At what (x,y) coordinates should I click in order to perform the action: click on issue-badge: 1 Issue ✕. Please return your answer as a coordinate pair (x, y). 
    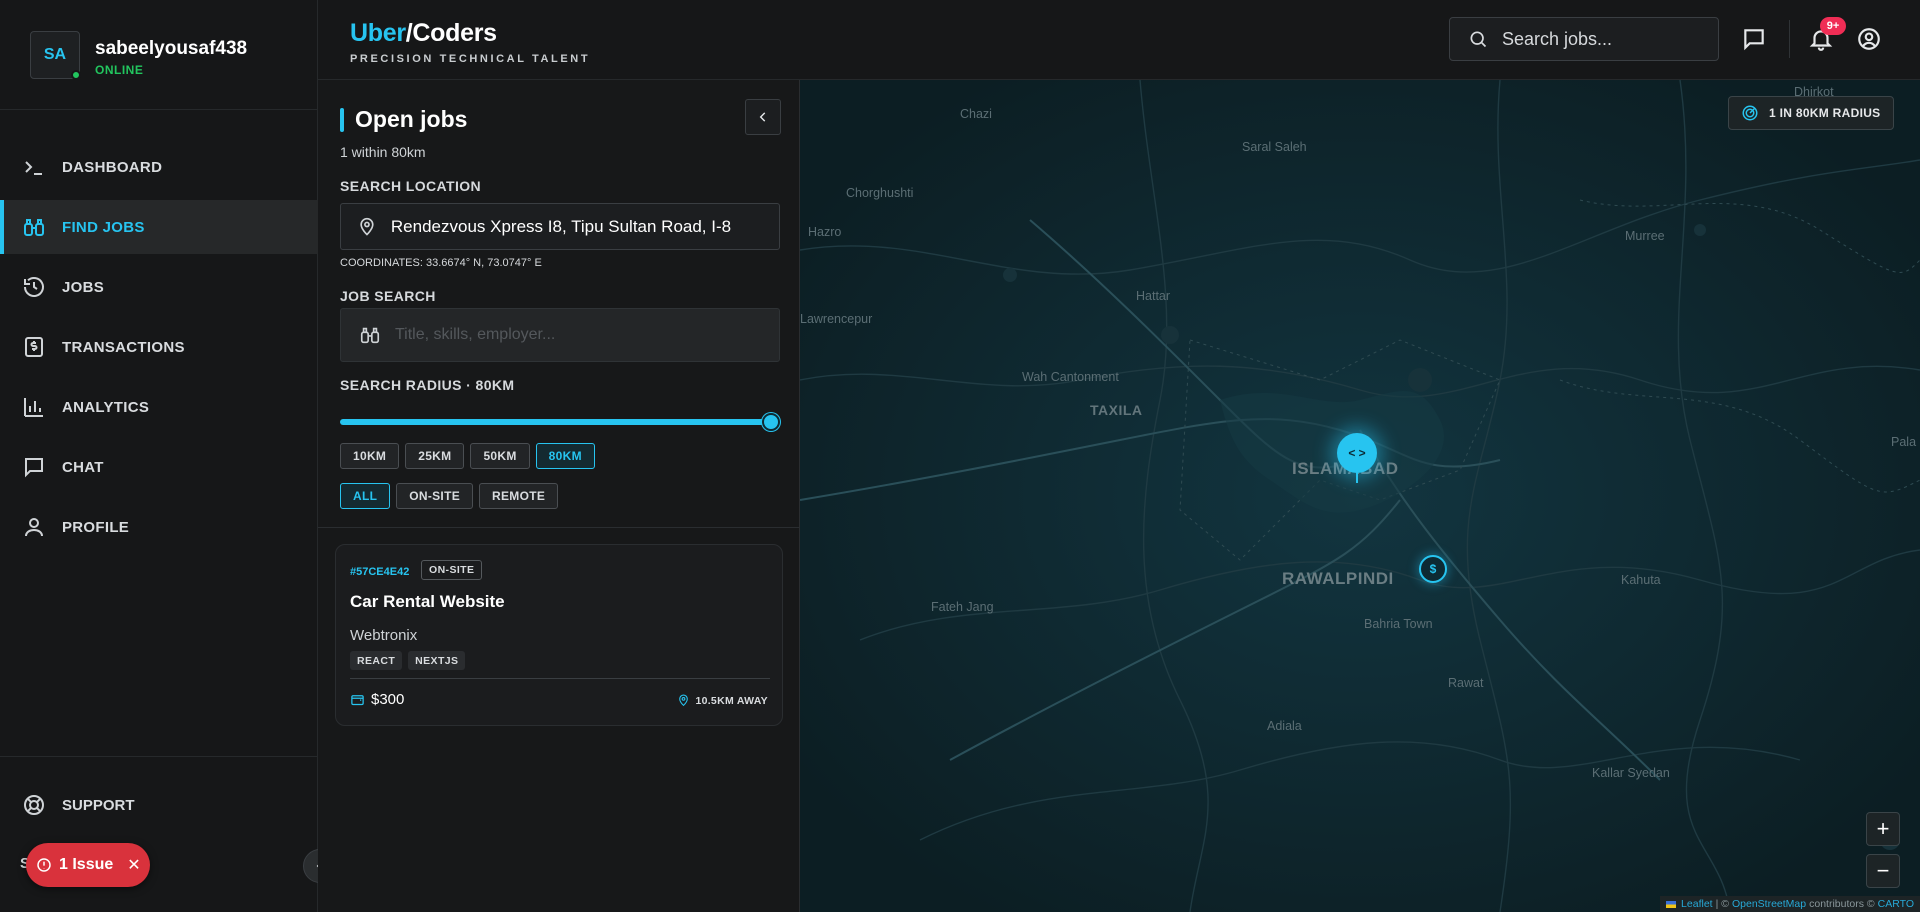
    Looking at the image, I should click on (88, 865).